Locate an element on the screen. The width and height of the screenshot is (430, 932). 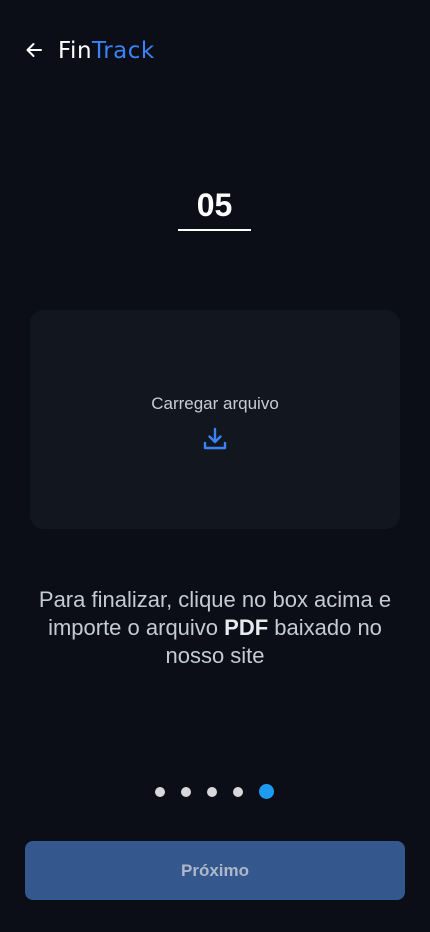
step-number: 05 is located at coordinates (214, 205).